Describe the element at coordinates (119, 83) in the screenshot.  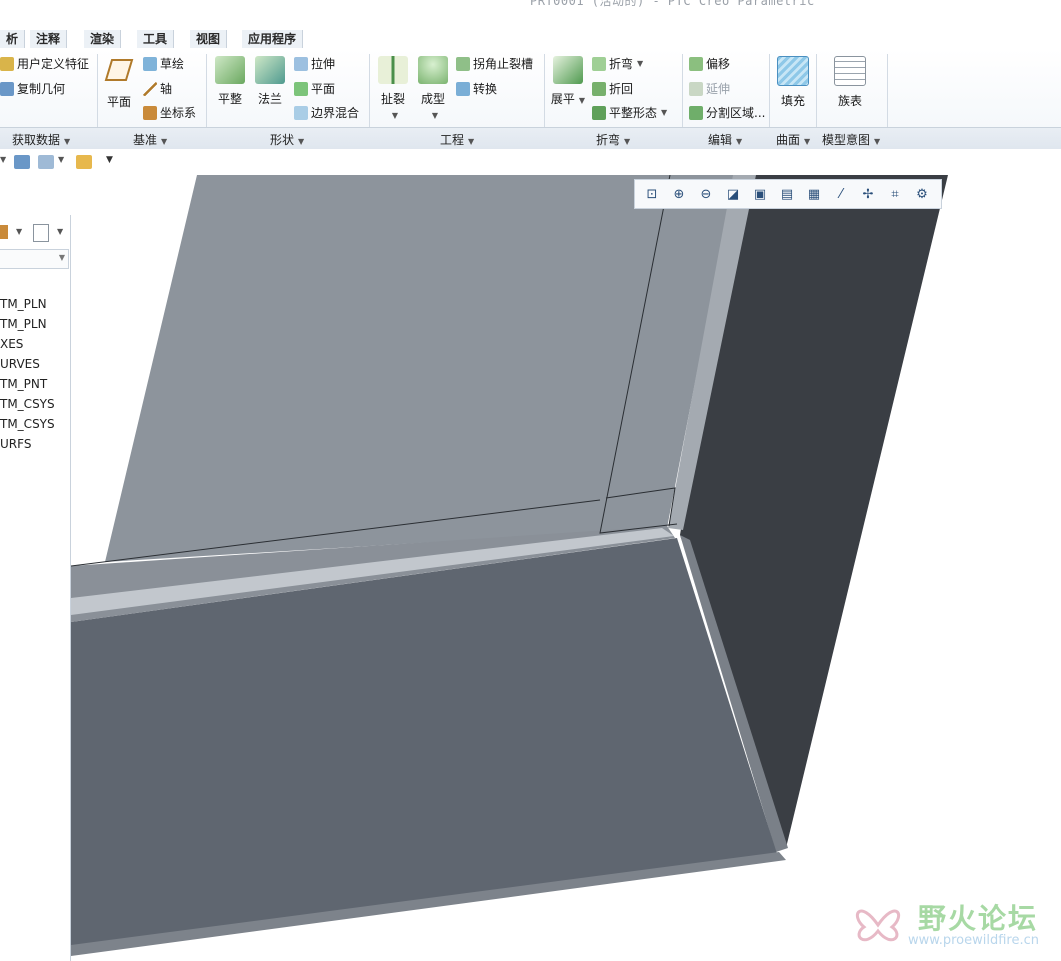
I see `plane-button: 平面` at that location.